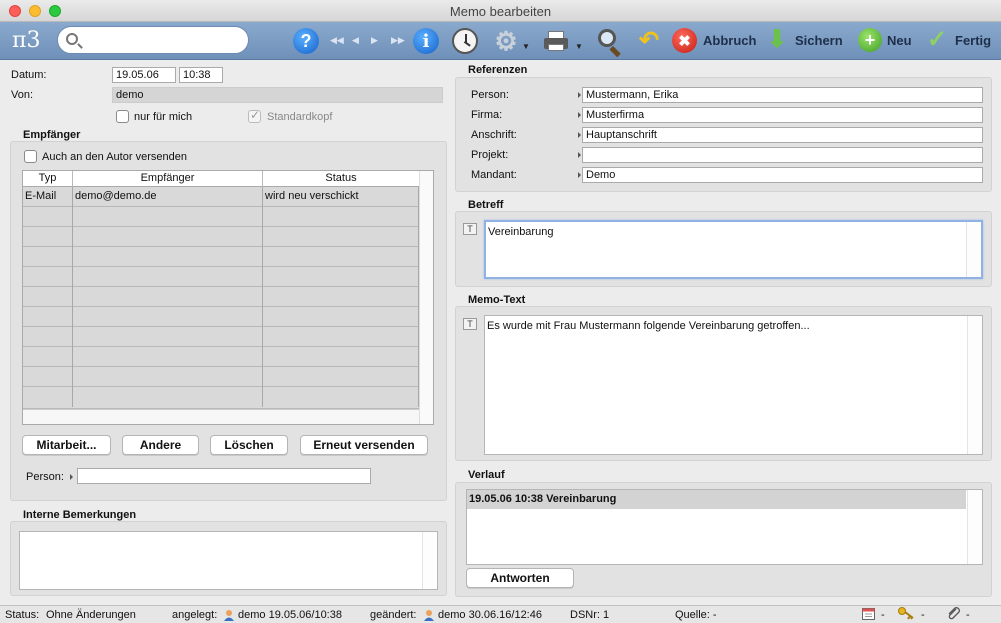 The width and height of the screenshot is (1001, 623). What do you see at coordinates (868, 615) in the screenshot?
I see `calendar-icon` at bounding box center [868, 615].